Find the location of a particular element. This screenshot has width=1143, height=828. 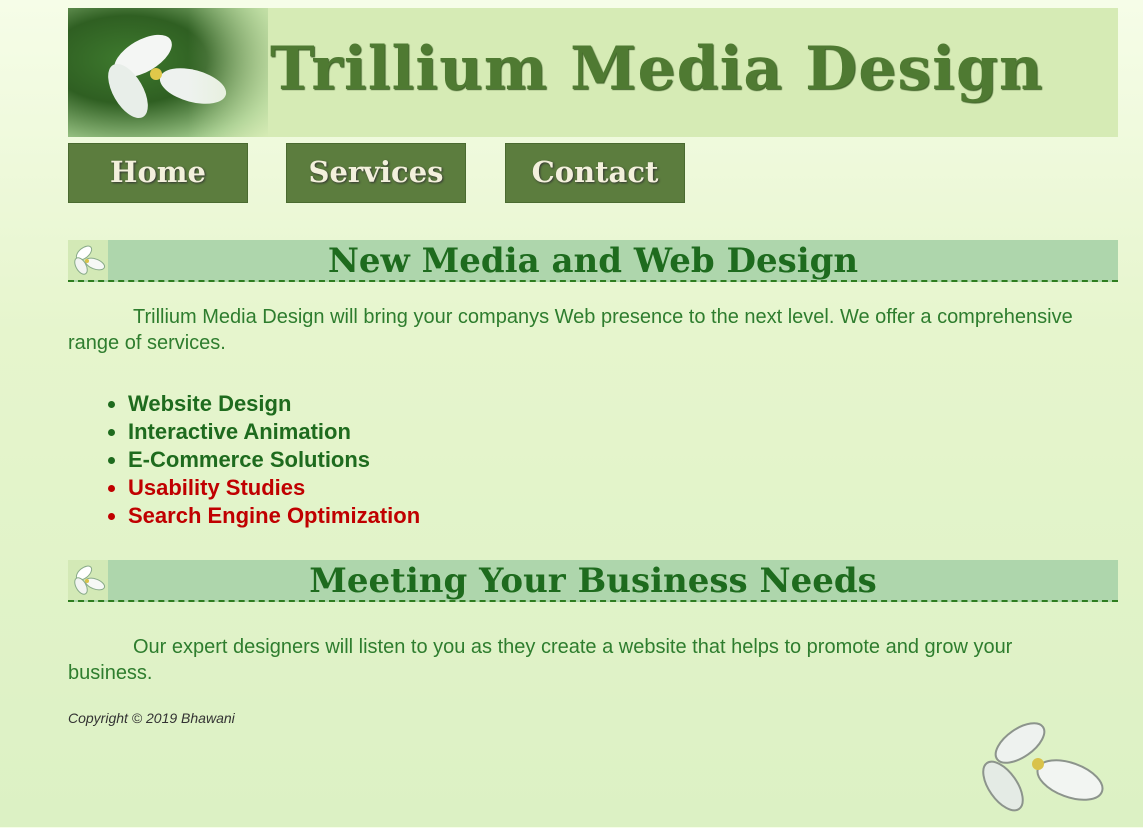

section-title: Meeting Your Business Needs is located at coordinates (593, 581).